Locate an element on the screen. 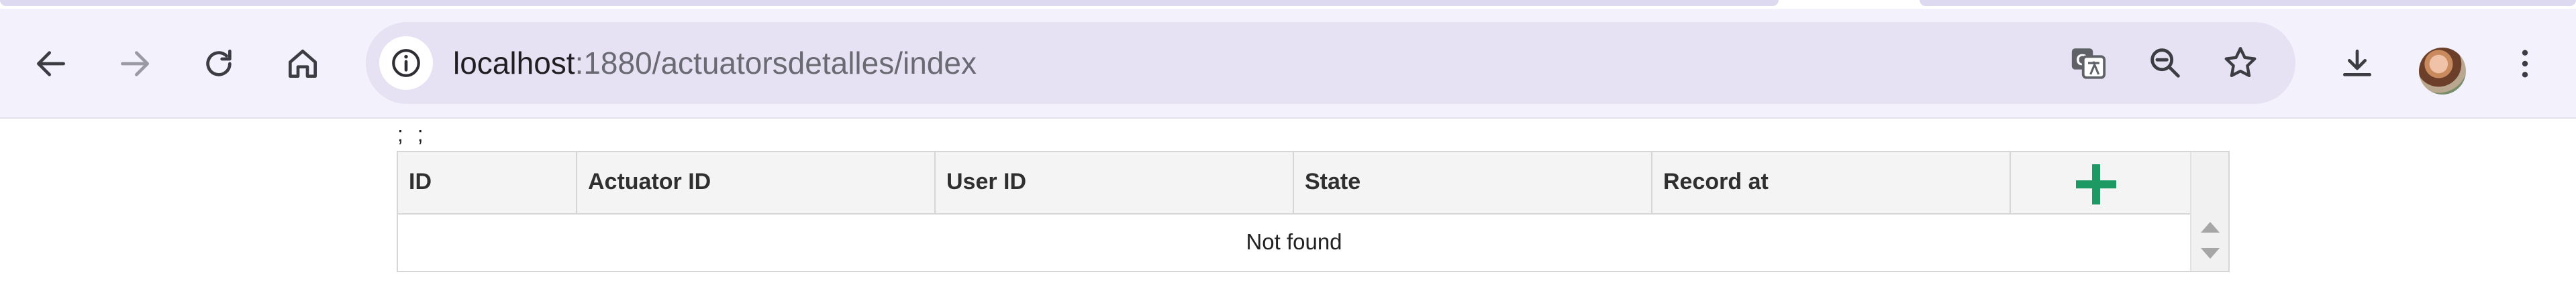 This screenshot has height=299, width=2576. reload-icon is located at coordinates (219, 63).